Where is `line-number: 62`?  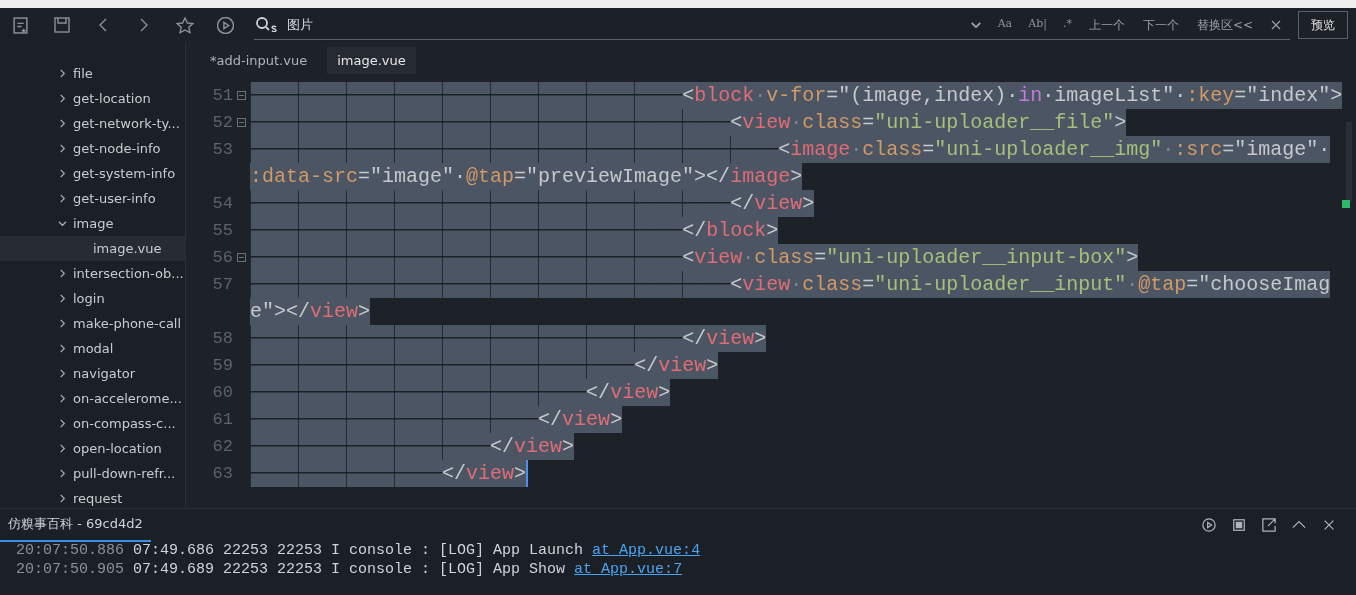
line-number: 62 is located at coordinates (222, 447).